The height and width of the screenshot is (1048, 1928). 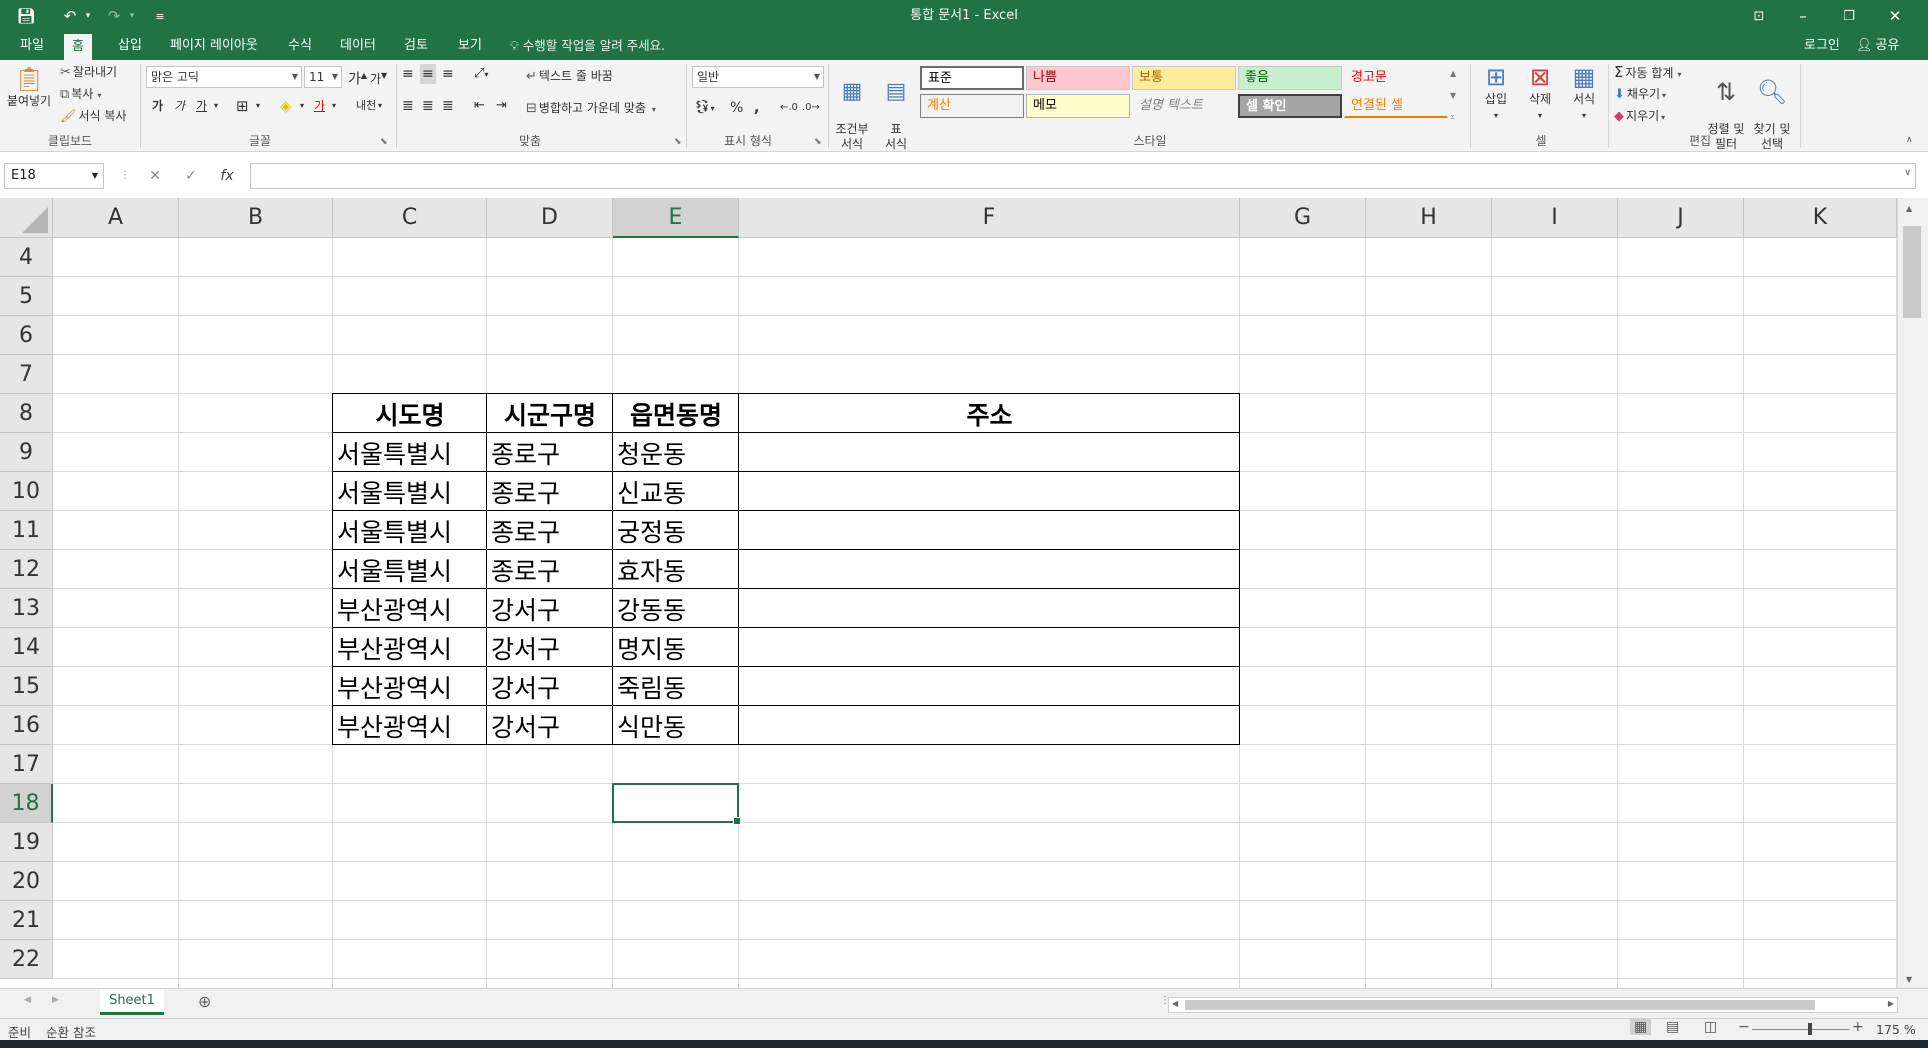 I want to click on row-header-6: 6, so click(x=26, y=335).